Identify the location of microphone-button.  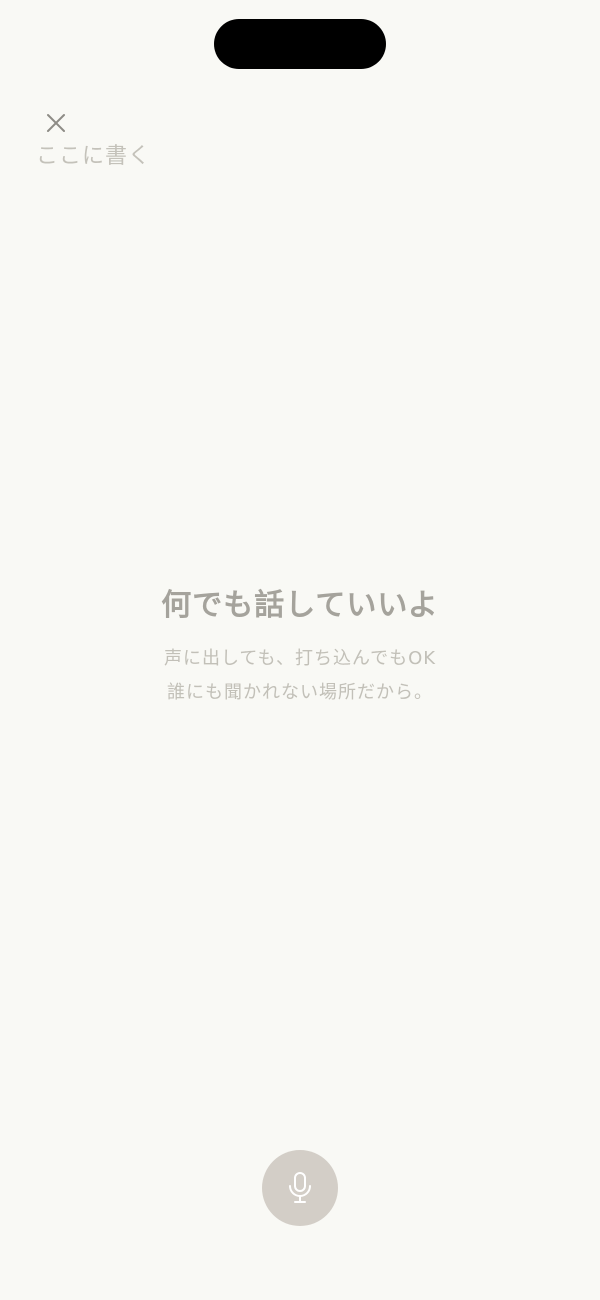
(300, 1188).